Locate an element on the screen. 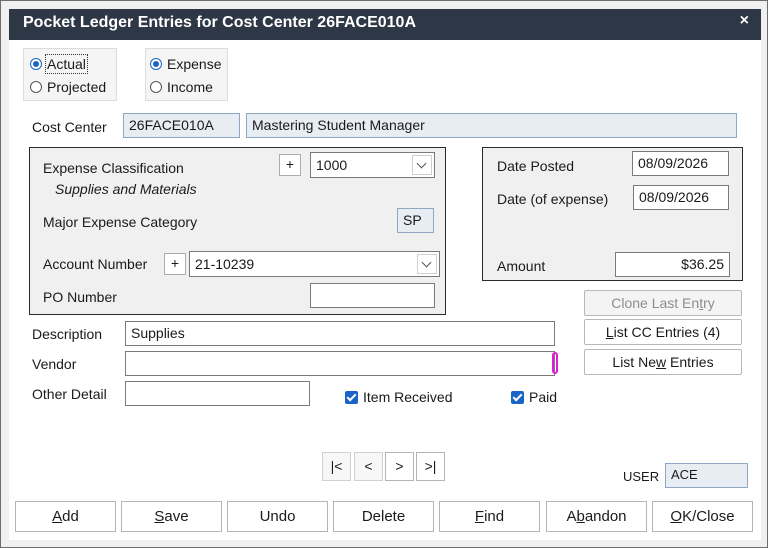  radio-actual: Actual is located at coordinates (59, 64).